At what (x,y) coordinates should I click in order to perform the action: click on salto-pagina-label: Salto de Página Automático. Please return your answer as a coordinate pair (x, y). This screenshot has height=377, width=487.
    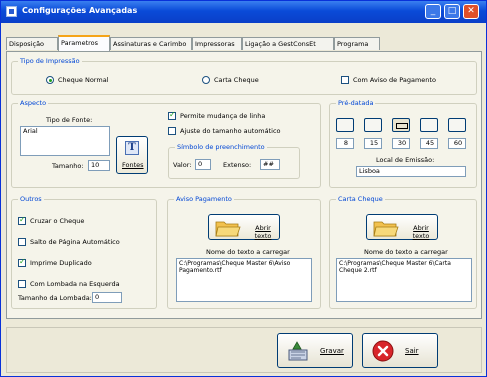
    Looking at the image, I should click on (75, 242).